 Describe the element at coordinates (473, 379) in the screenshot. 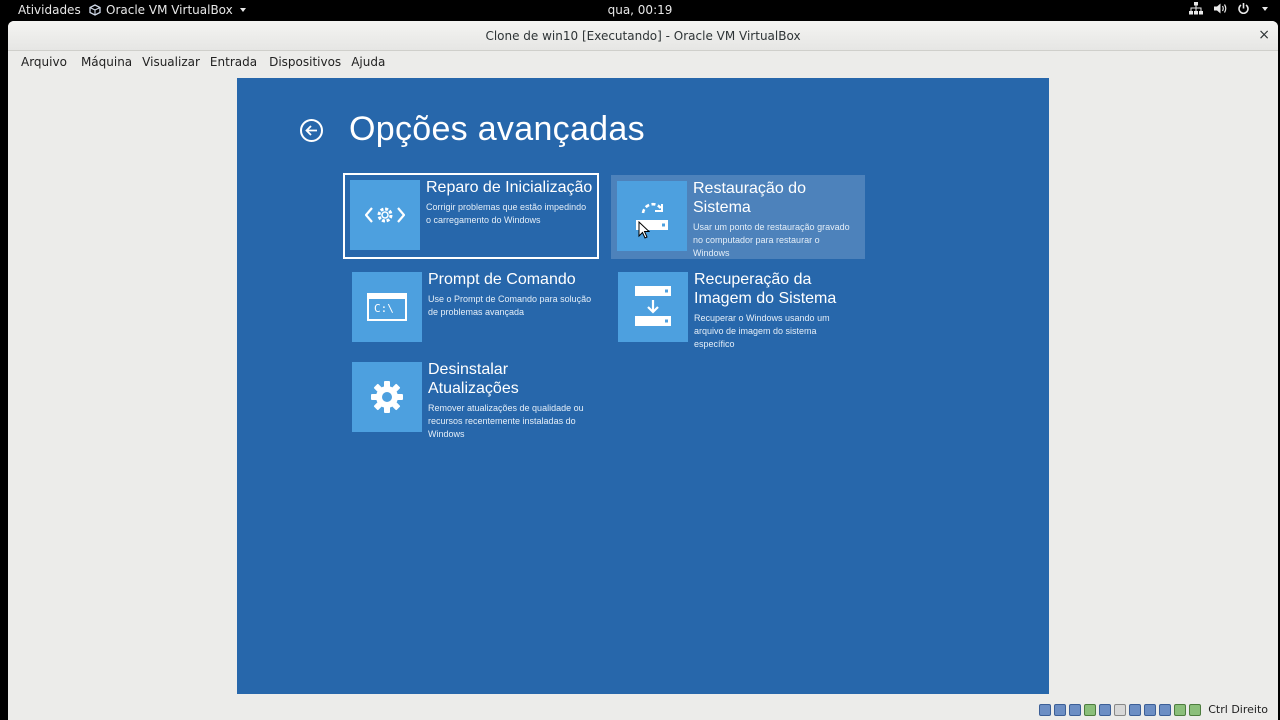

I see `option-title: Desinstalar Atualizações` at that location.